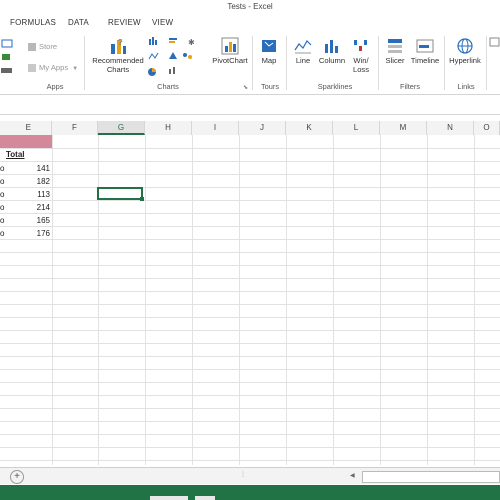  Describe the element at coordinates (31, 181) in the screenshot. I see `total-value-cell: 182` at that location.